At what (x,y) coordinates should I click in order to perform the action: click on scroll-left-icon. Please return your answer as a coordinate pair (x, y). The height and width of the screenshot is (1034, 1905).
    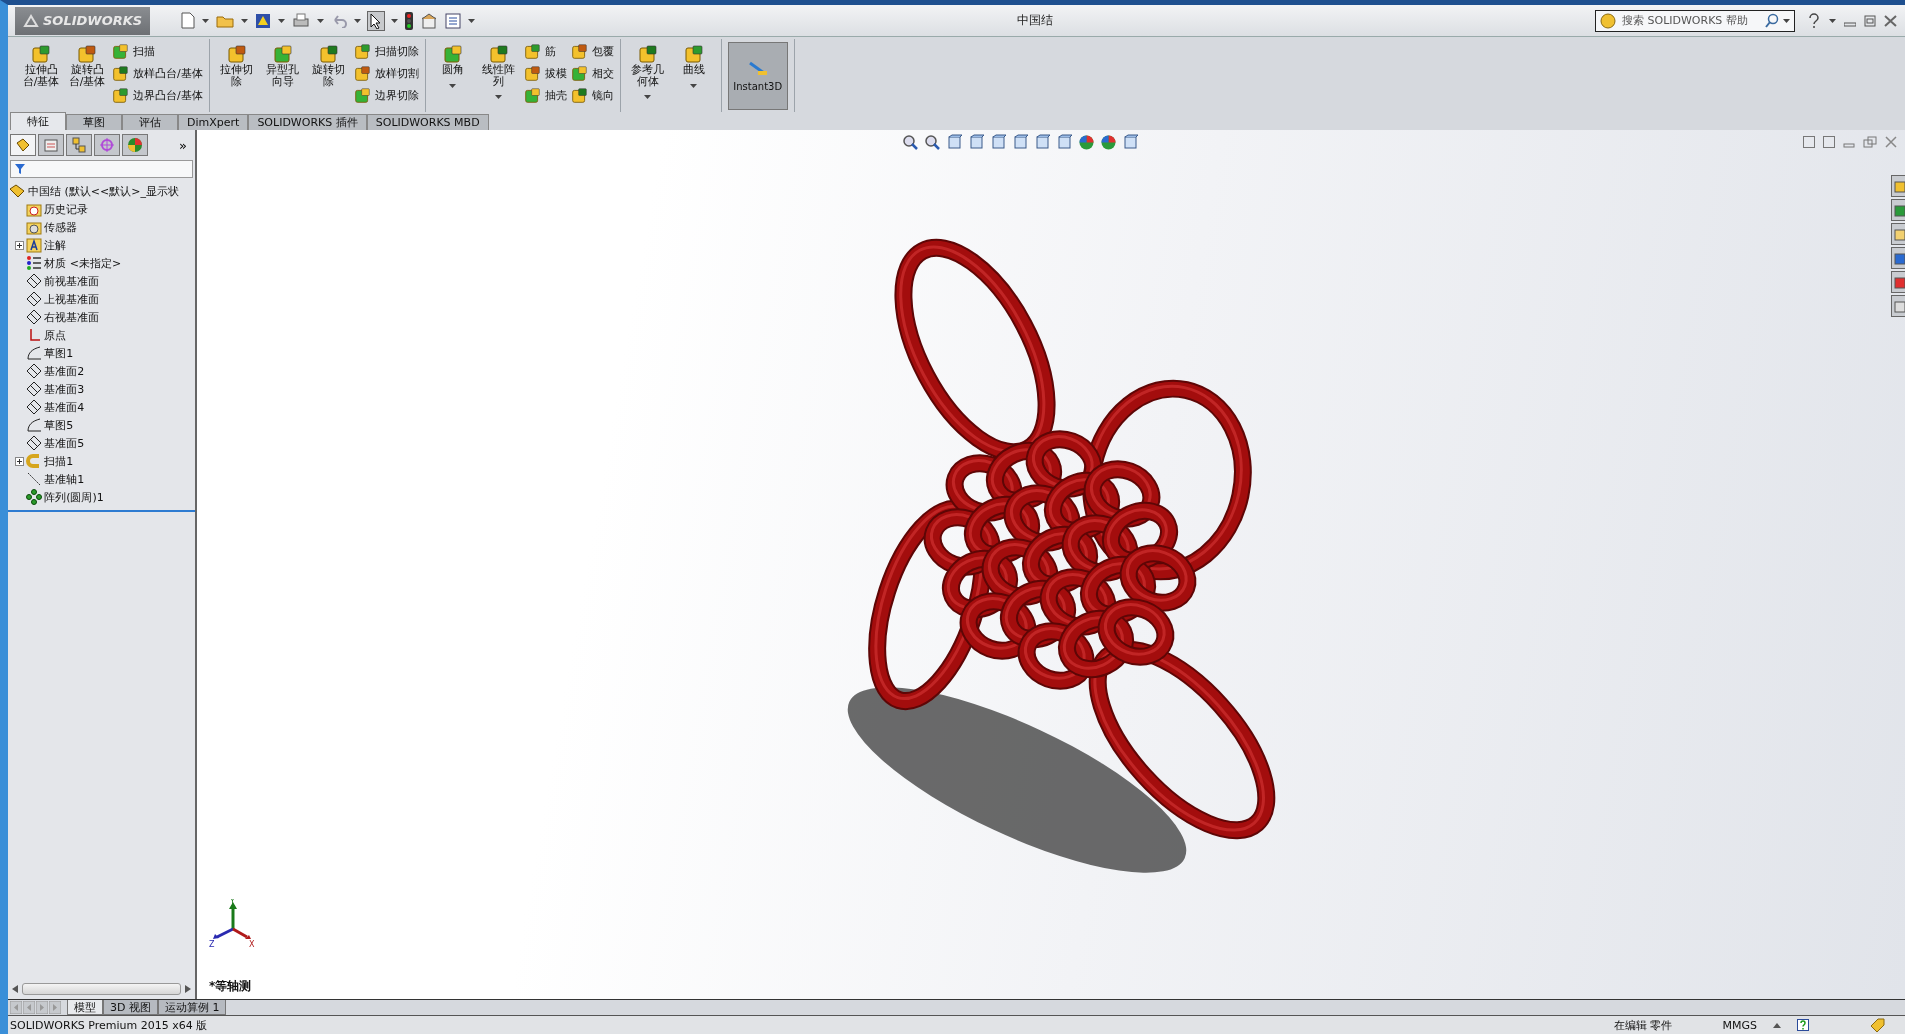
    Looking at the image, I should click on (15, 989).